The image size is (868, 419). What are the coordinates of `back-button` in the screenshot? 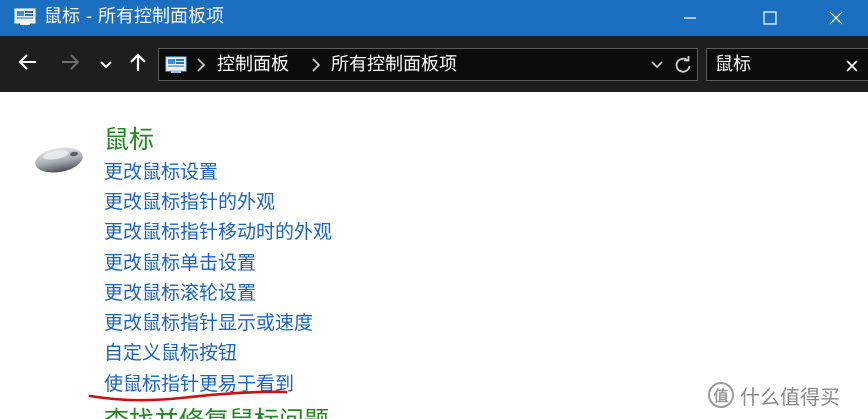 It's located at (28, 64).